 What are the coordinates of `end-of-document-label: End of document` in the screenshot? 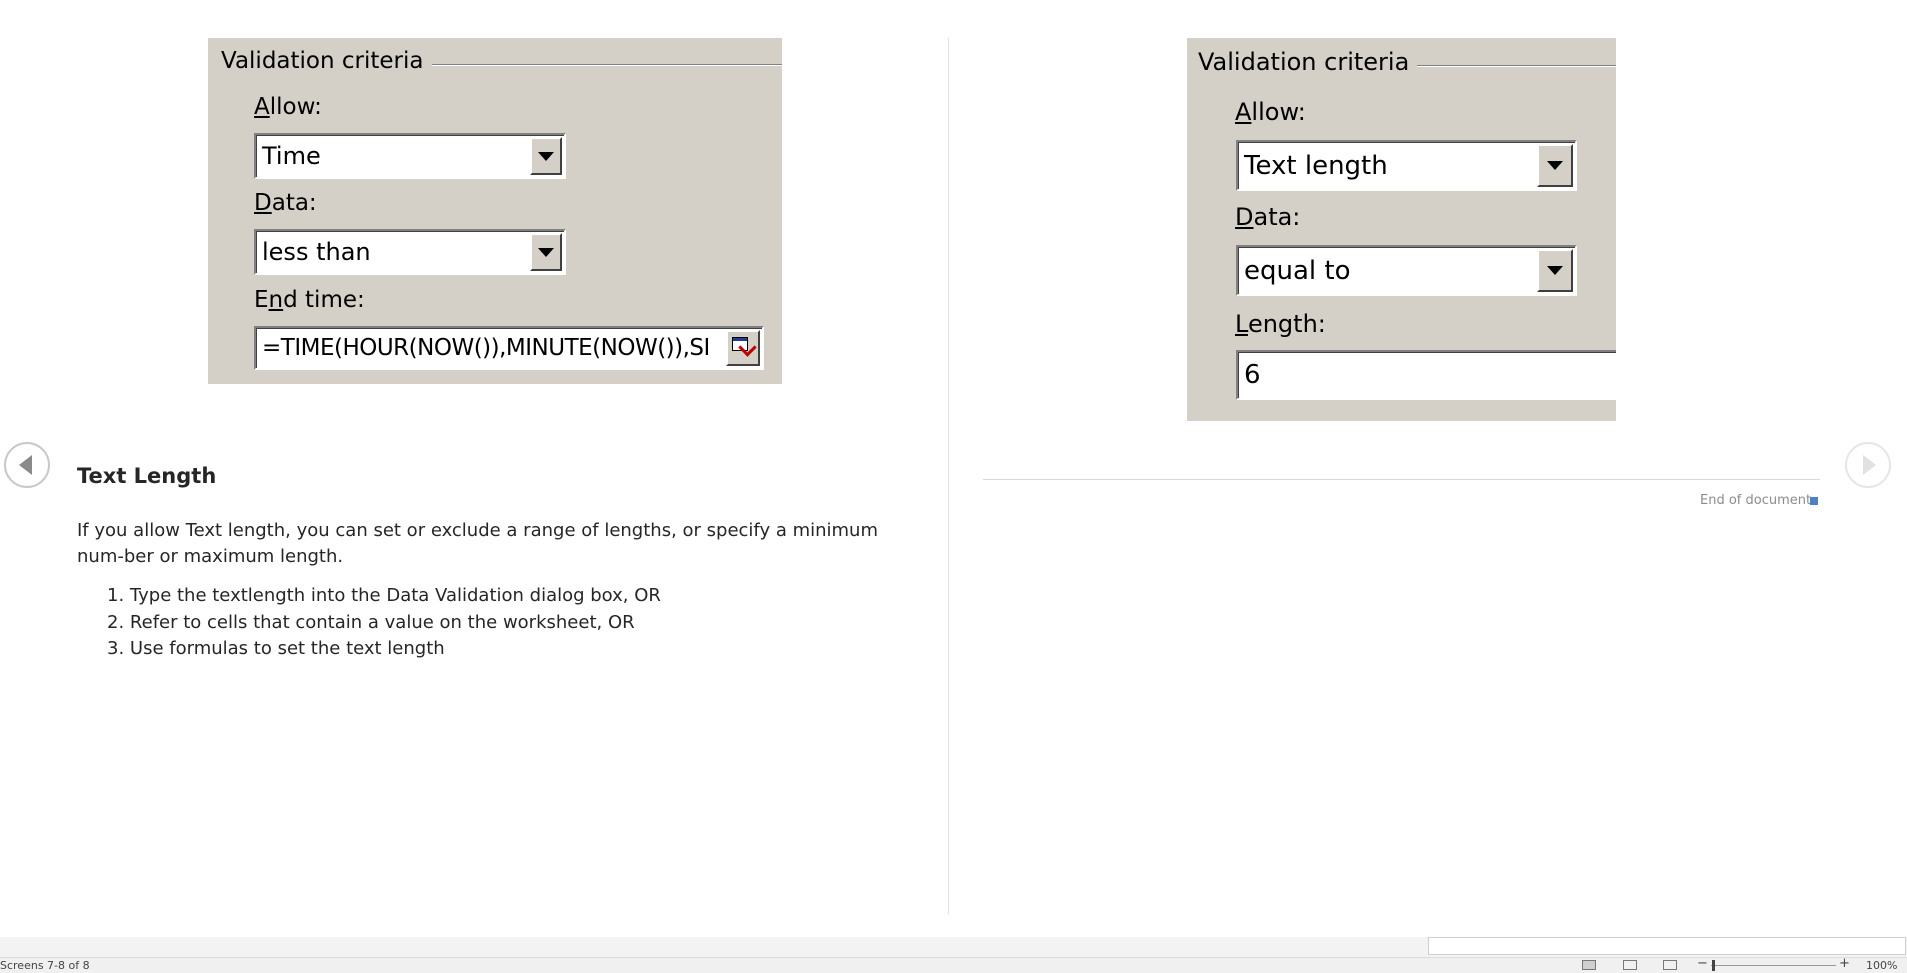 It's located at (1756, 500).